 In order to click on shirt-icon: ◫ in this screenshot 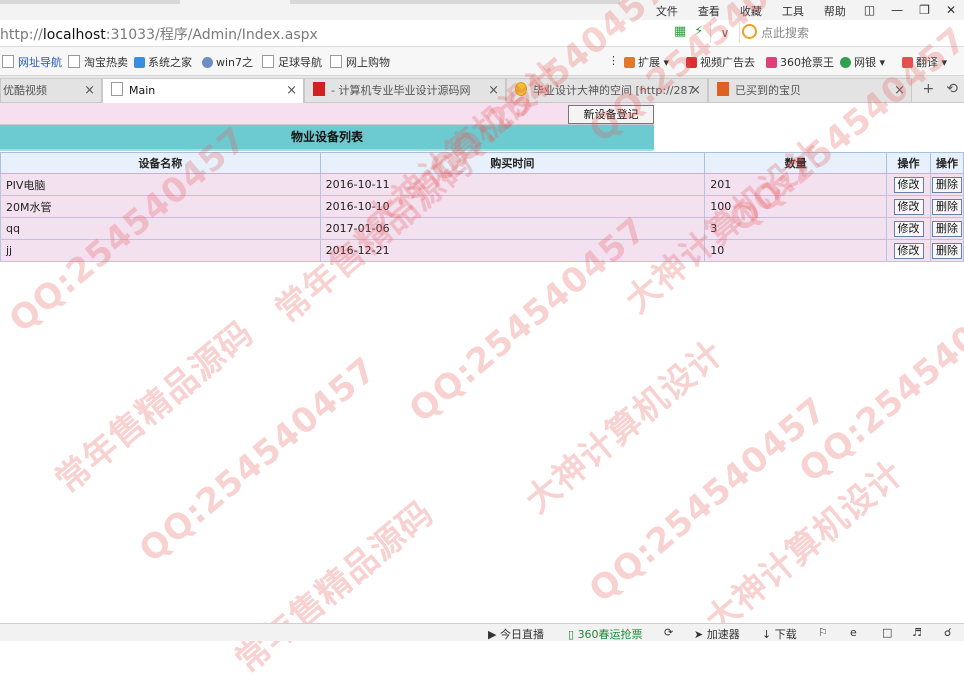, I will do `click(869, 11)`.